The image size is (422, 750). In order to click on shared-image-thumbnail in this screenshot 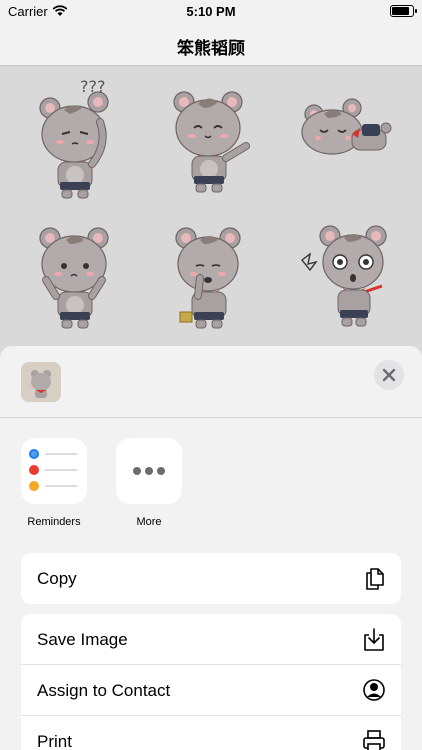, I will do `click(41, 382)`.